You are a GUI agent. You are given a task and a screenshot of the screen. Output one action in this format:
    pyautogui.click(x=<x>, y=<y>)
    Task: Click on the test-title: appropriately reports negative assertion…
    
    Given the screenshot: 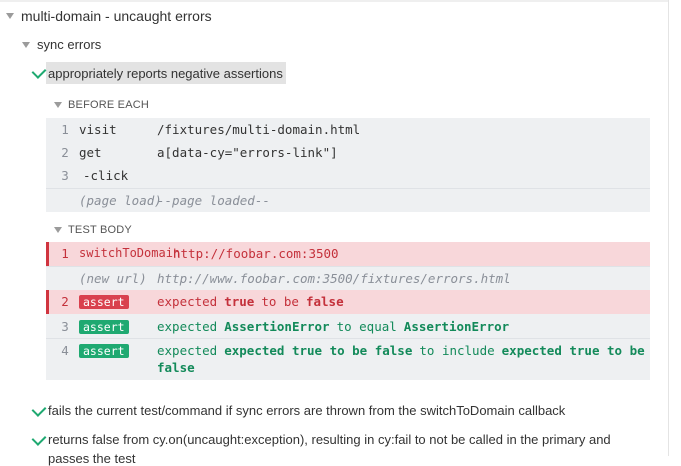 What is the action you would take?
    pyautogui.click(x=165, y=73)
    